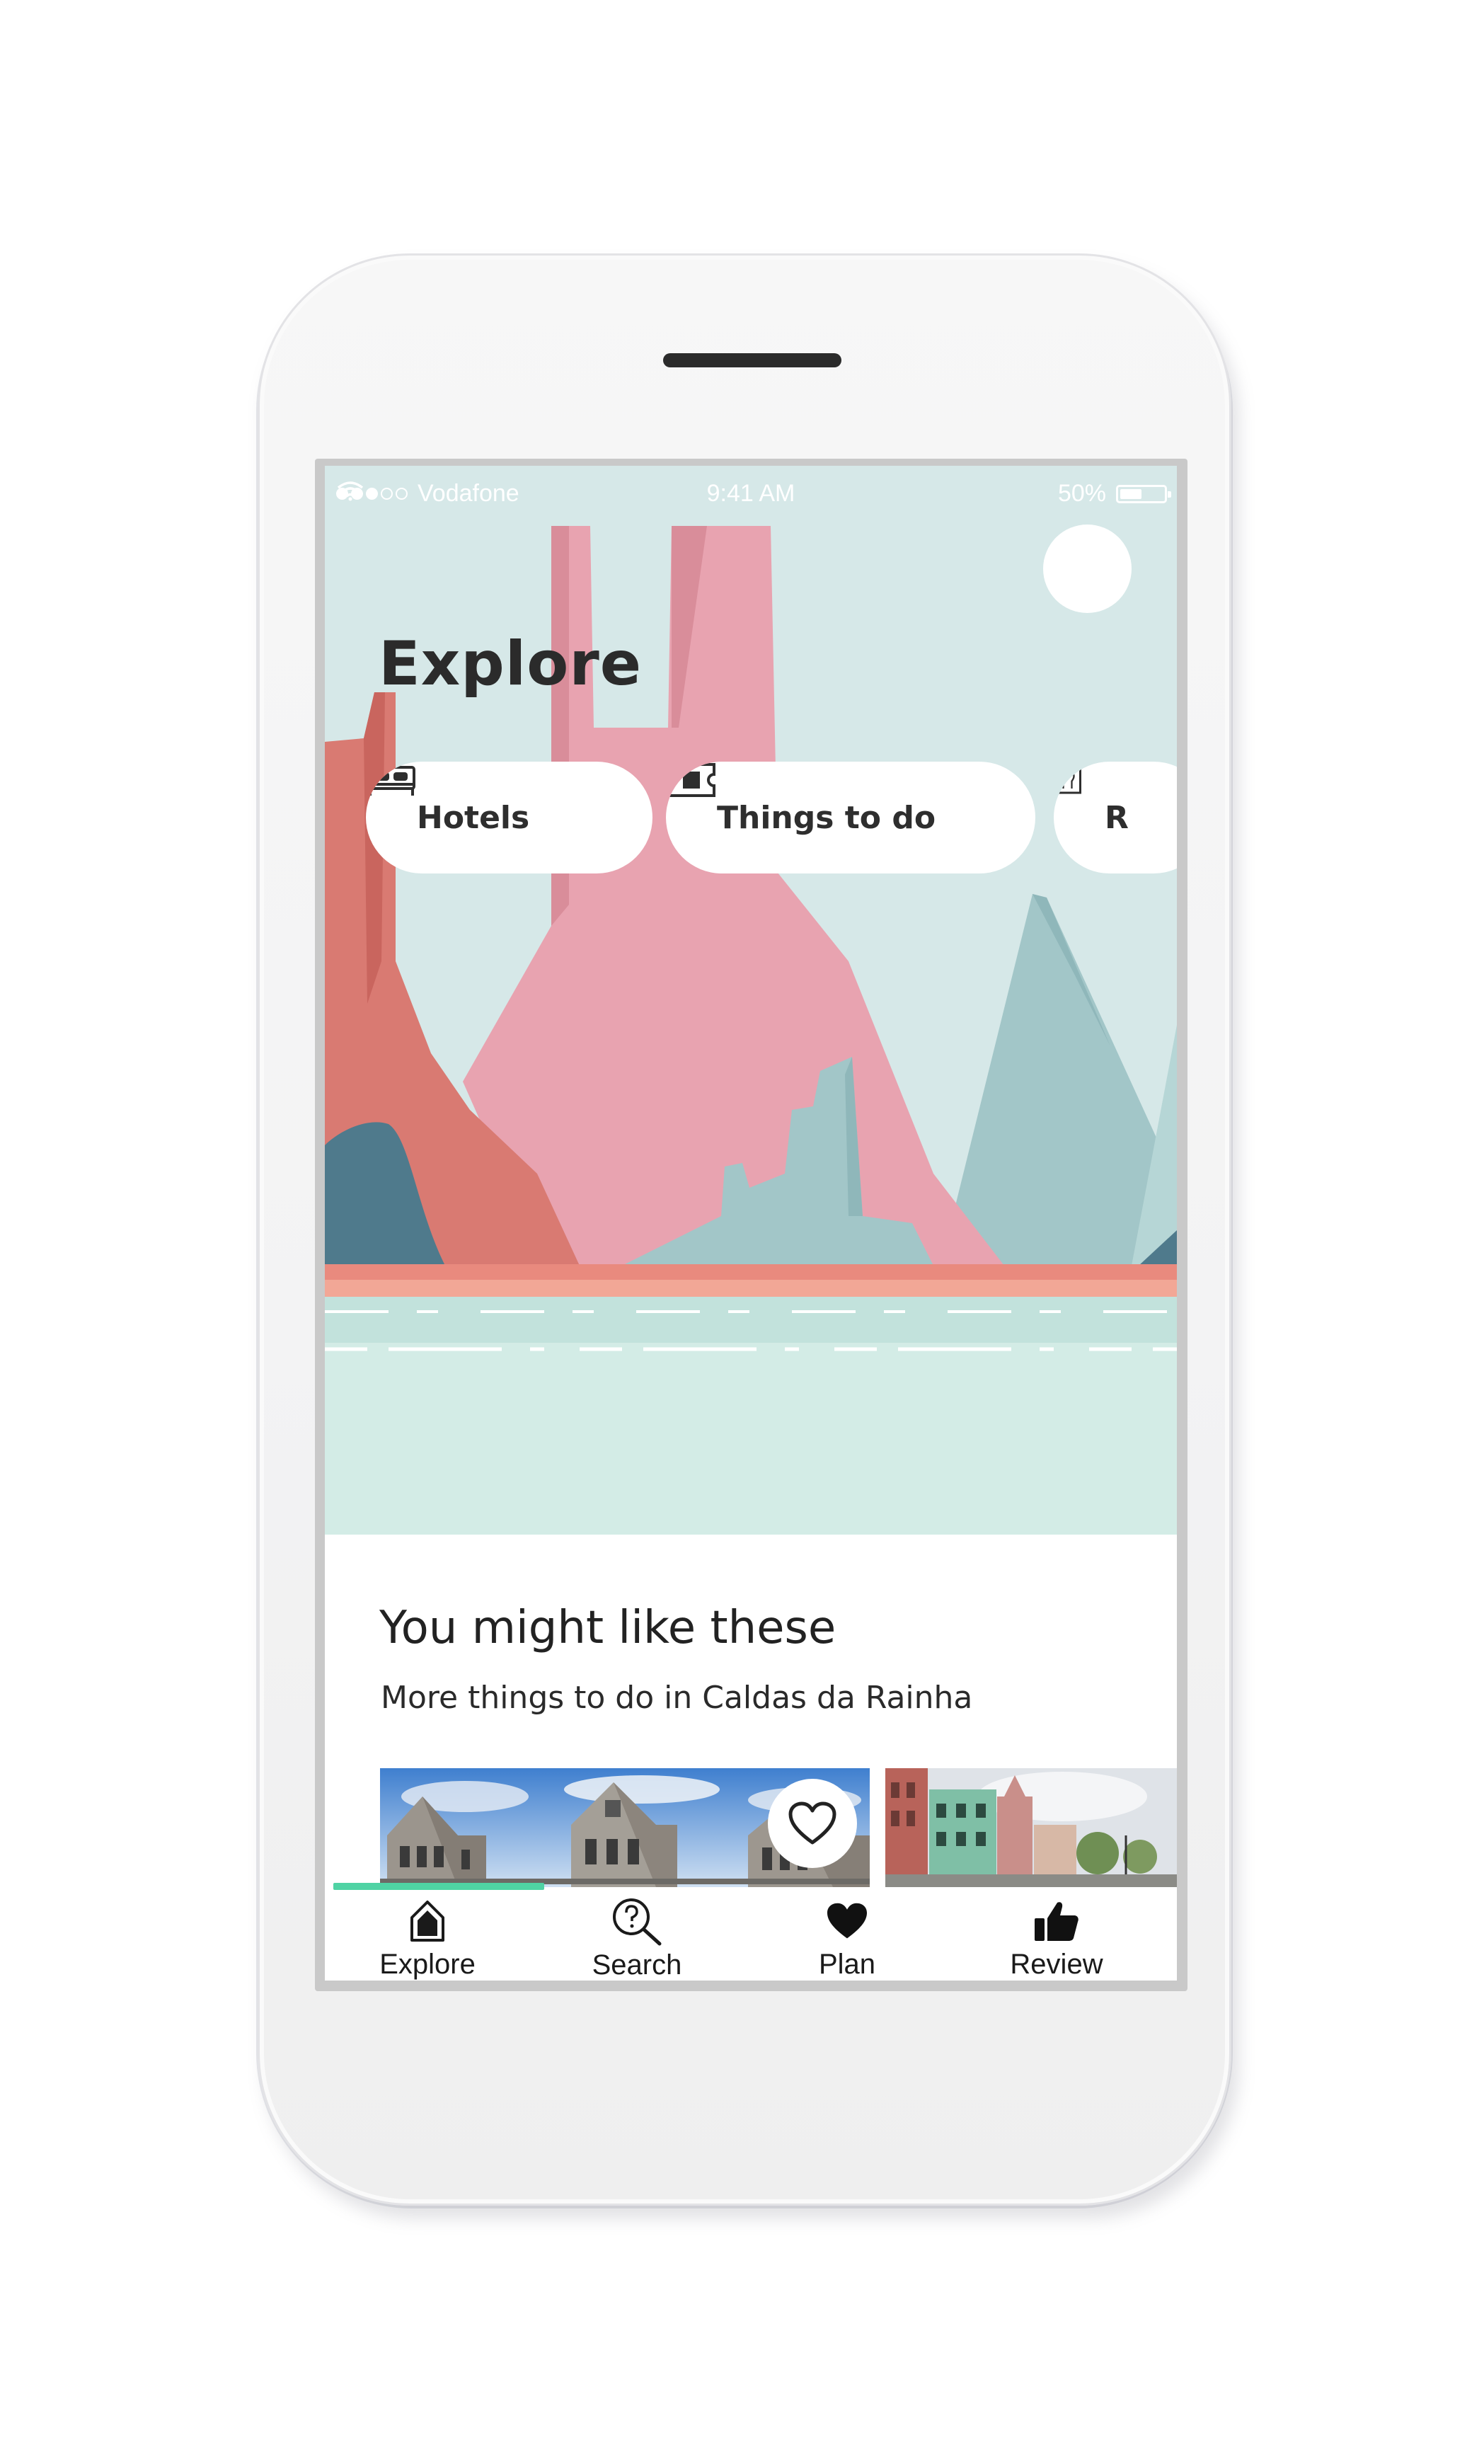 This screenshot has width=1484, height=2464. I want to click on favorite-button, so click(812, 1823).